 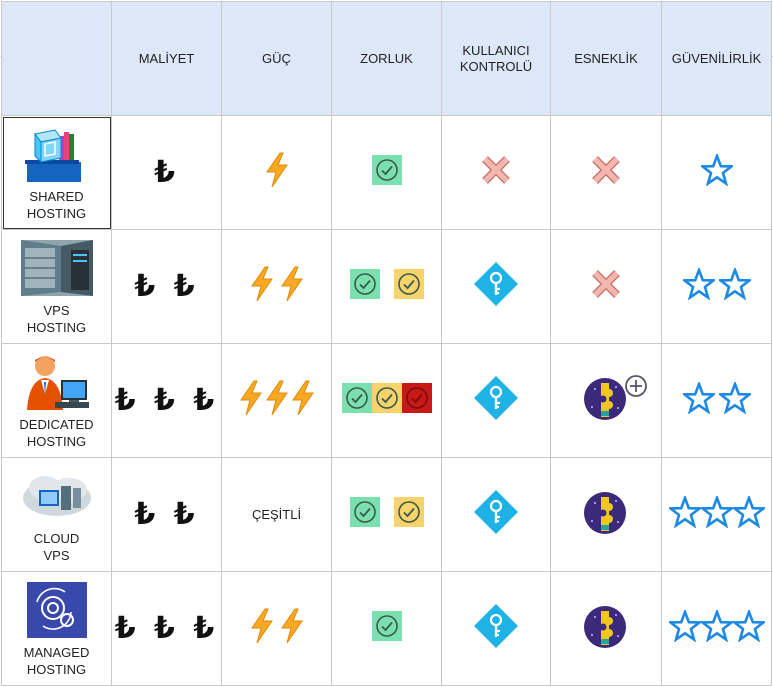 I want to click on vps-server-room-icon, so click(x=56, y=267).